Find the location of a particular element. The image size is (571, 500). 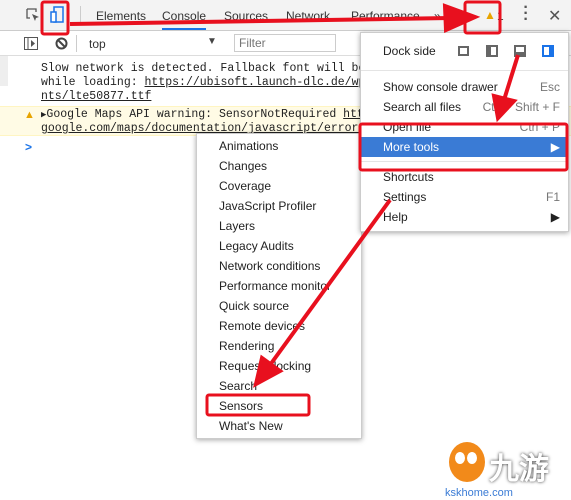

annotation-box-more-tools is located at coordinates (463, 147).